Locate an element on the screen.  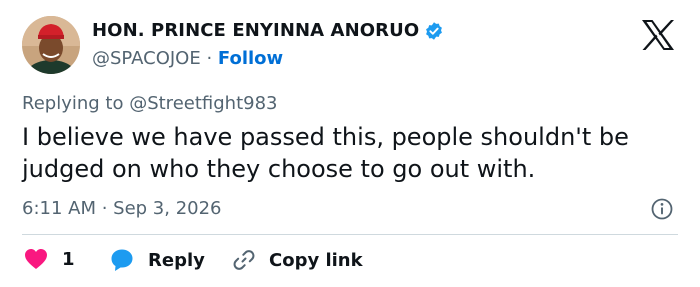
x-logo-icon is located at coordinates (658, 35).